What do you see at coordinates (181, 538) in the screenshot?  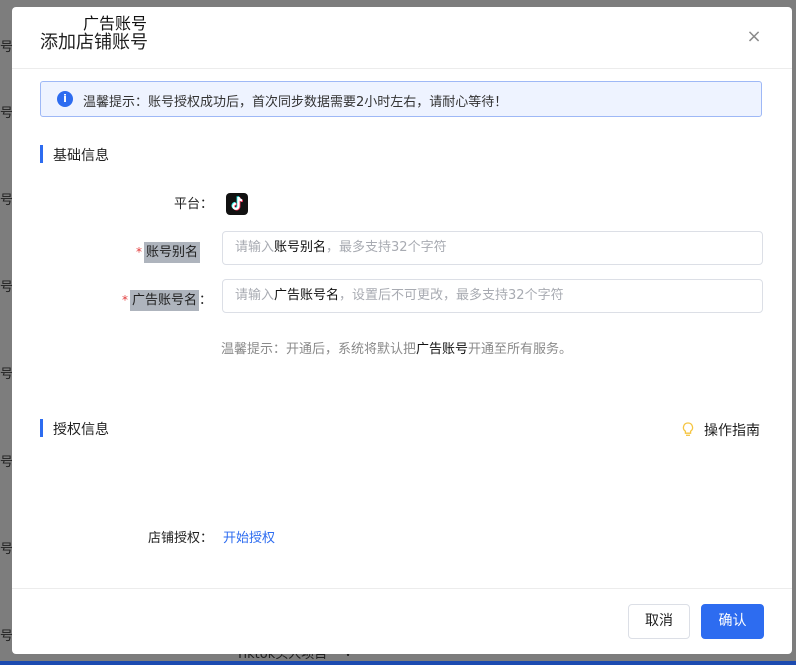 I see `shop-auth-label: 店铺授权：` at bounding box center [181, 538].